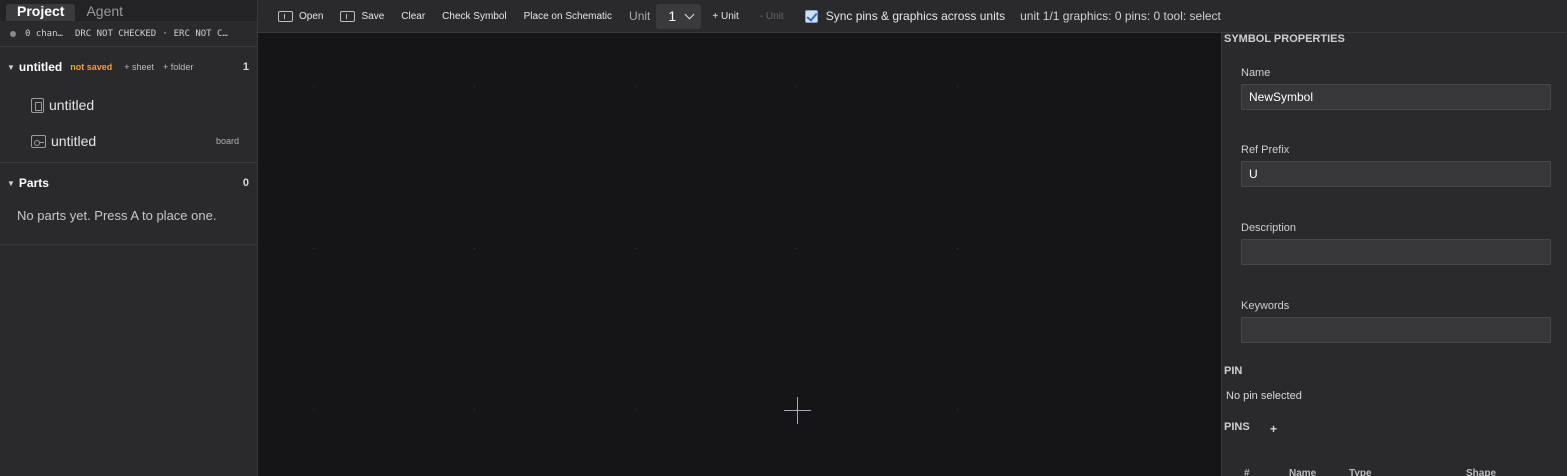 The height and width of the screenshot is (476, 1567). Describe the element at coordinates (245, 183) in the screenshot. I see `parts-count: 0` at that location.